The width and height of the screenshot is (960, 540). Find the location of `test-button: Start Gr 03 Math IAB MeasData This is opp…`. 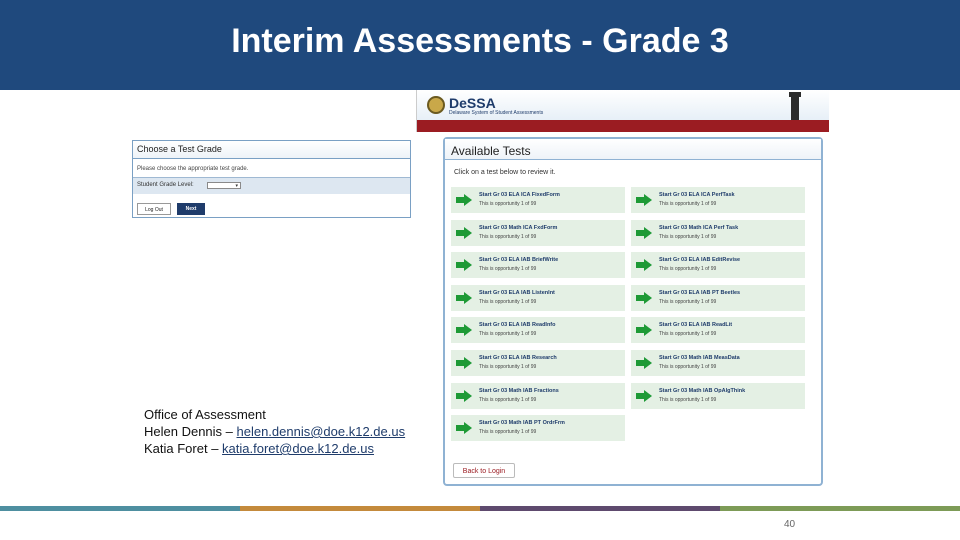

test-button: Start Gr 03 Math IAB MeasData This is opp… is located at coordinates (718, 363).